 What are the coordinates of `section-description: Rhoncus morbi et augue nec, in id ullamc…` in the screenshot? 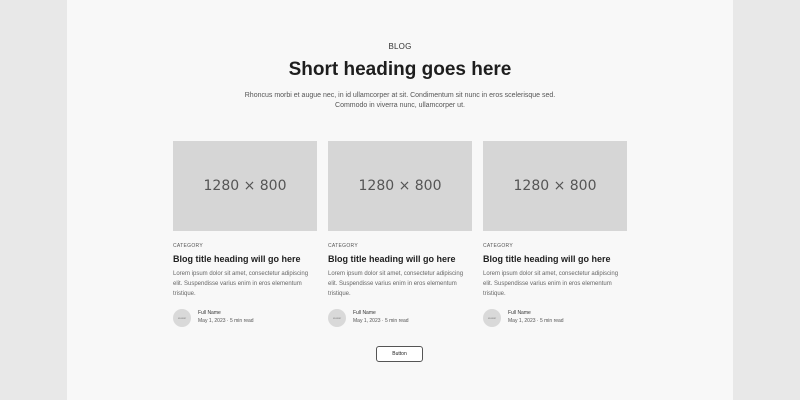 It's located at (400, 100).